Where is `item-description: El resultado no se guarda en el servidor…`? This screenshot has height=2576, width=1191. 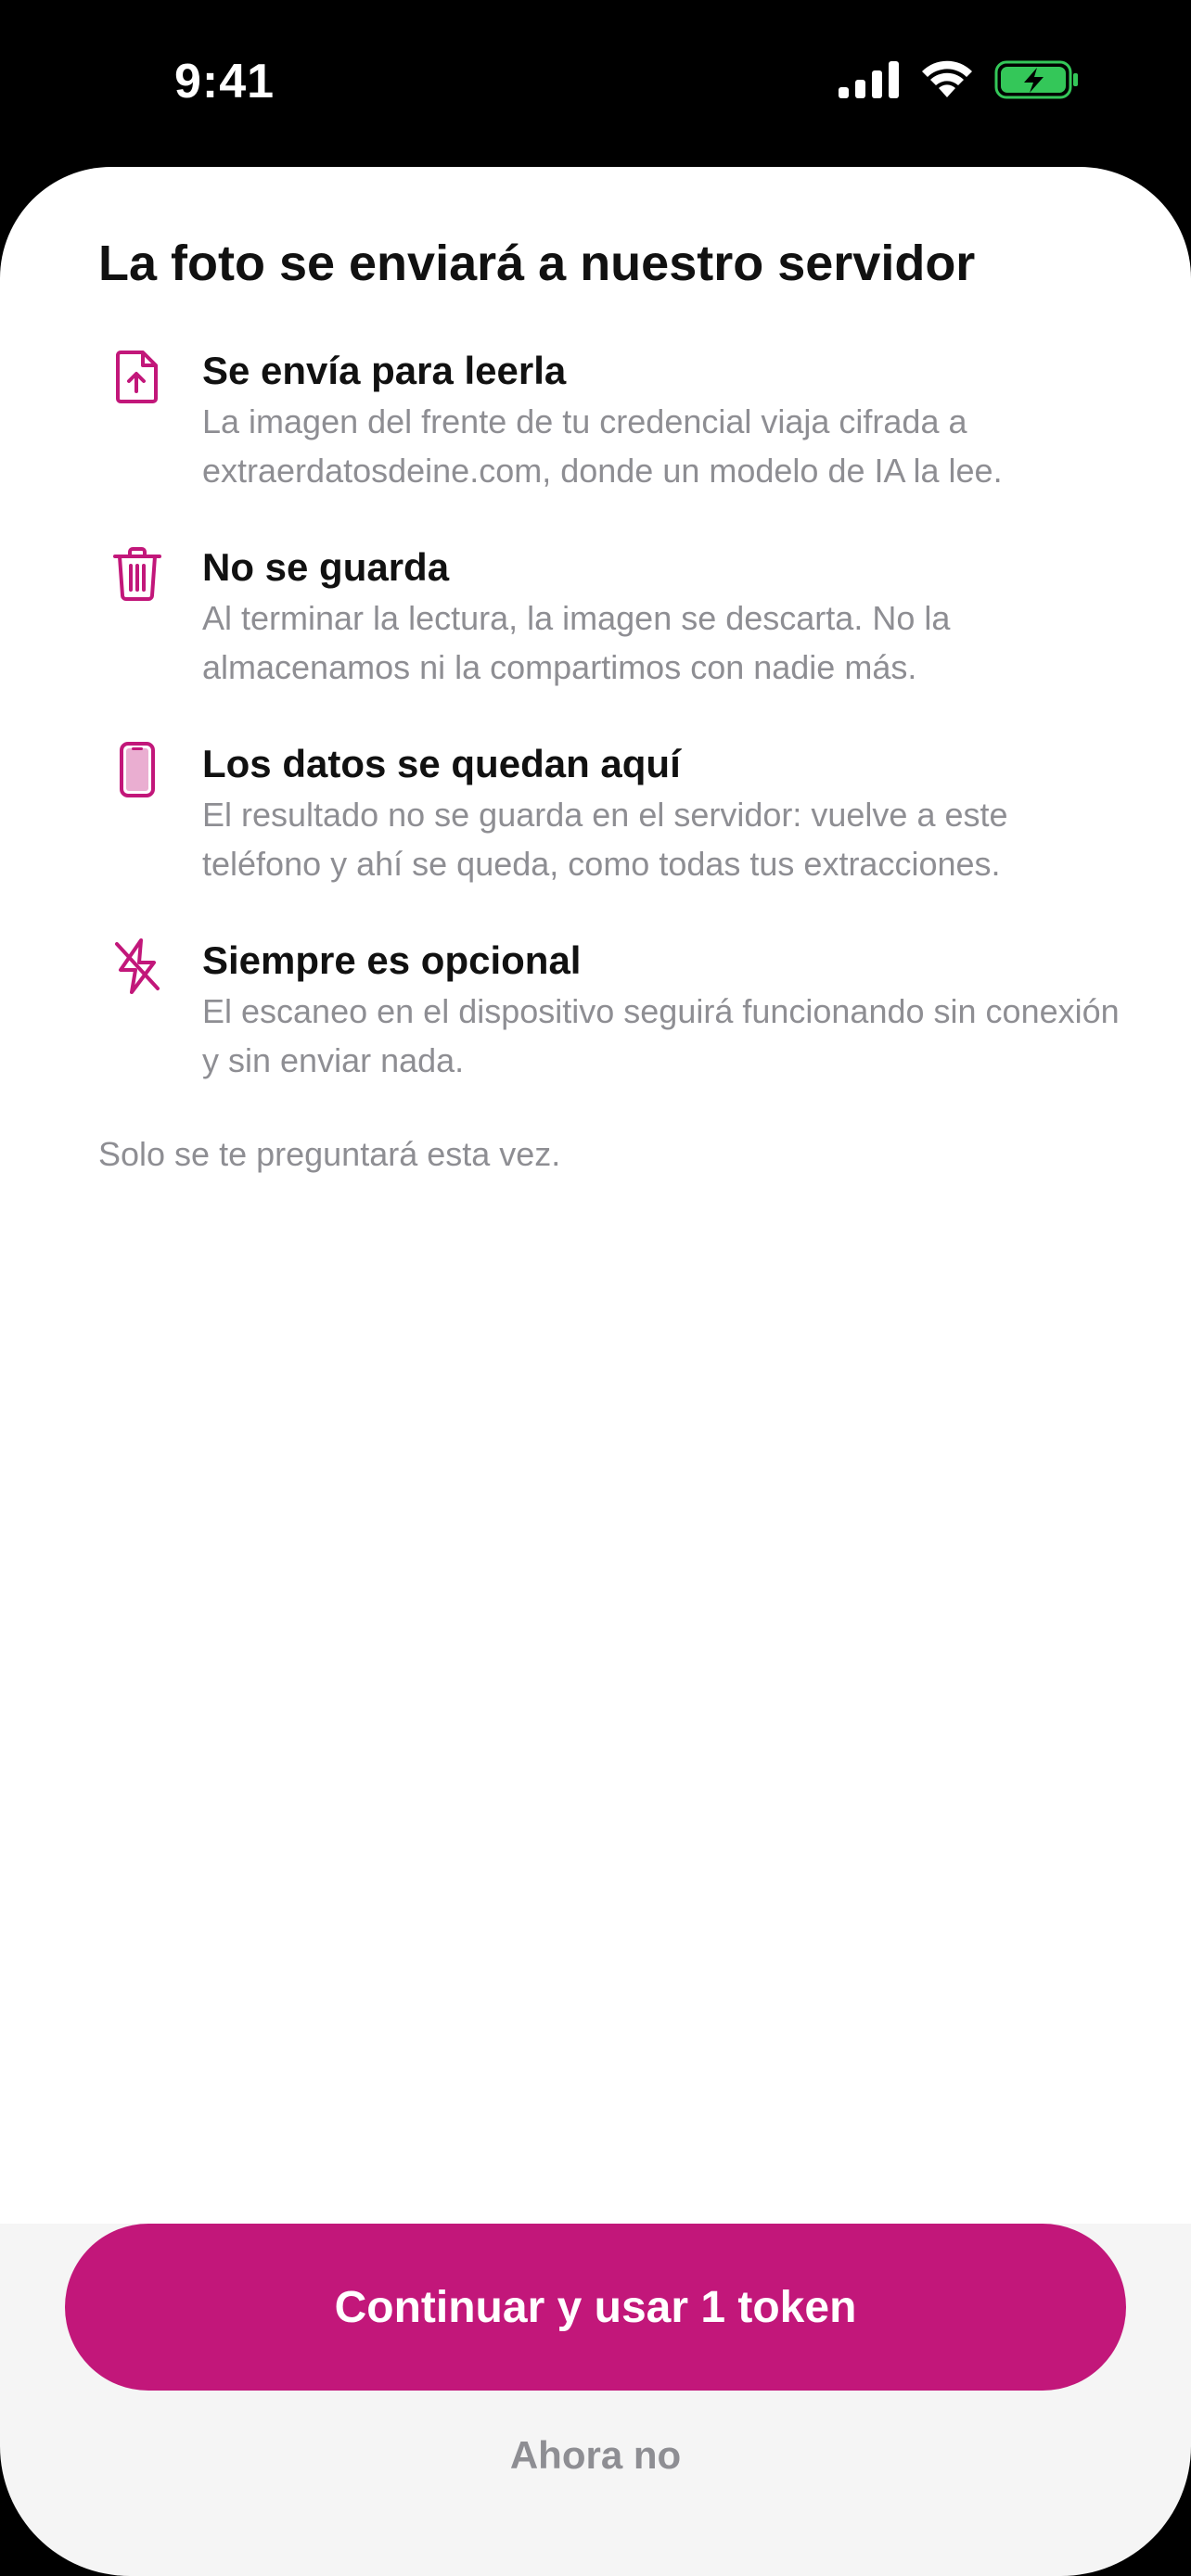 item-description: El resultado no se guarda en el servidor… is located at coordinates (605, 839).